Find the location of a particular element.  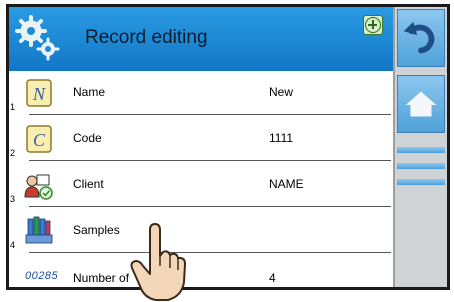

client-icon is located at coordinates (38, 187).